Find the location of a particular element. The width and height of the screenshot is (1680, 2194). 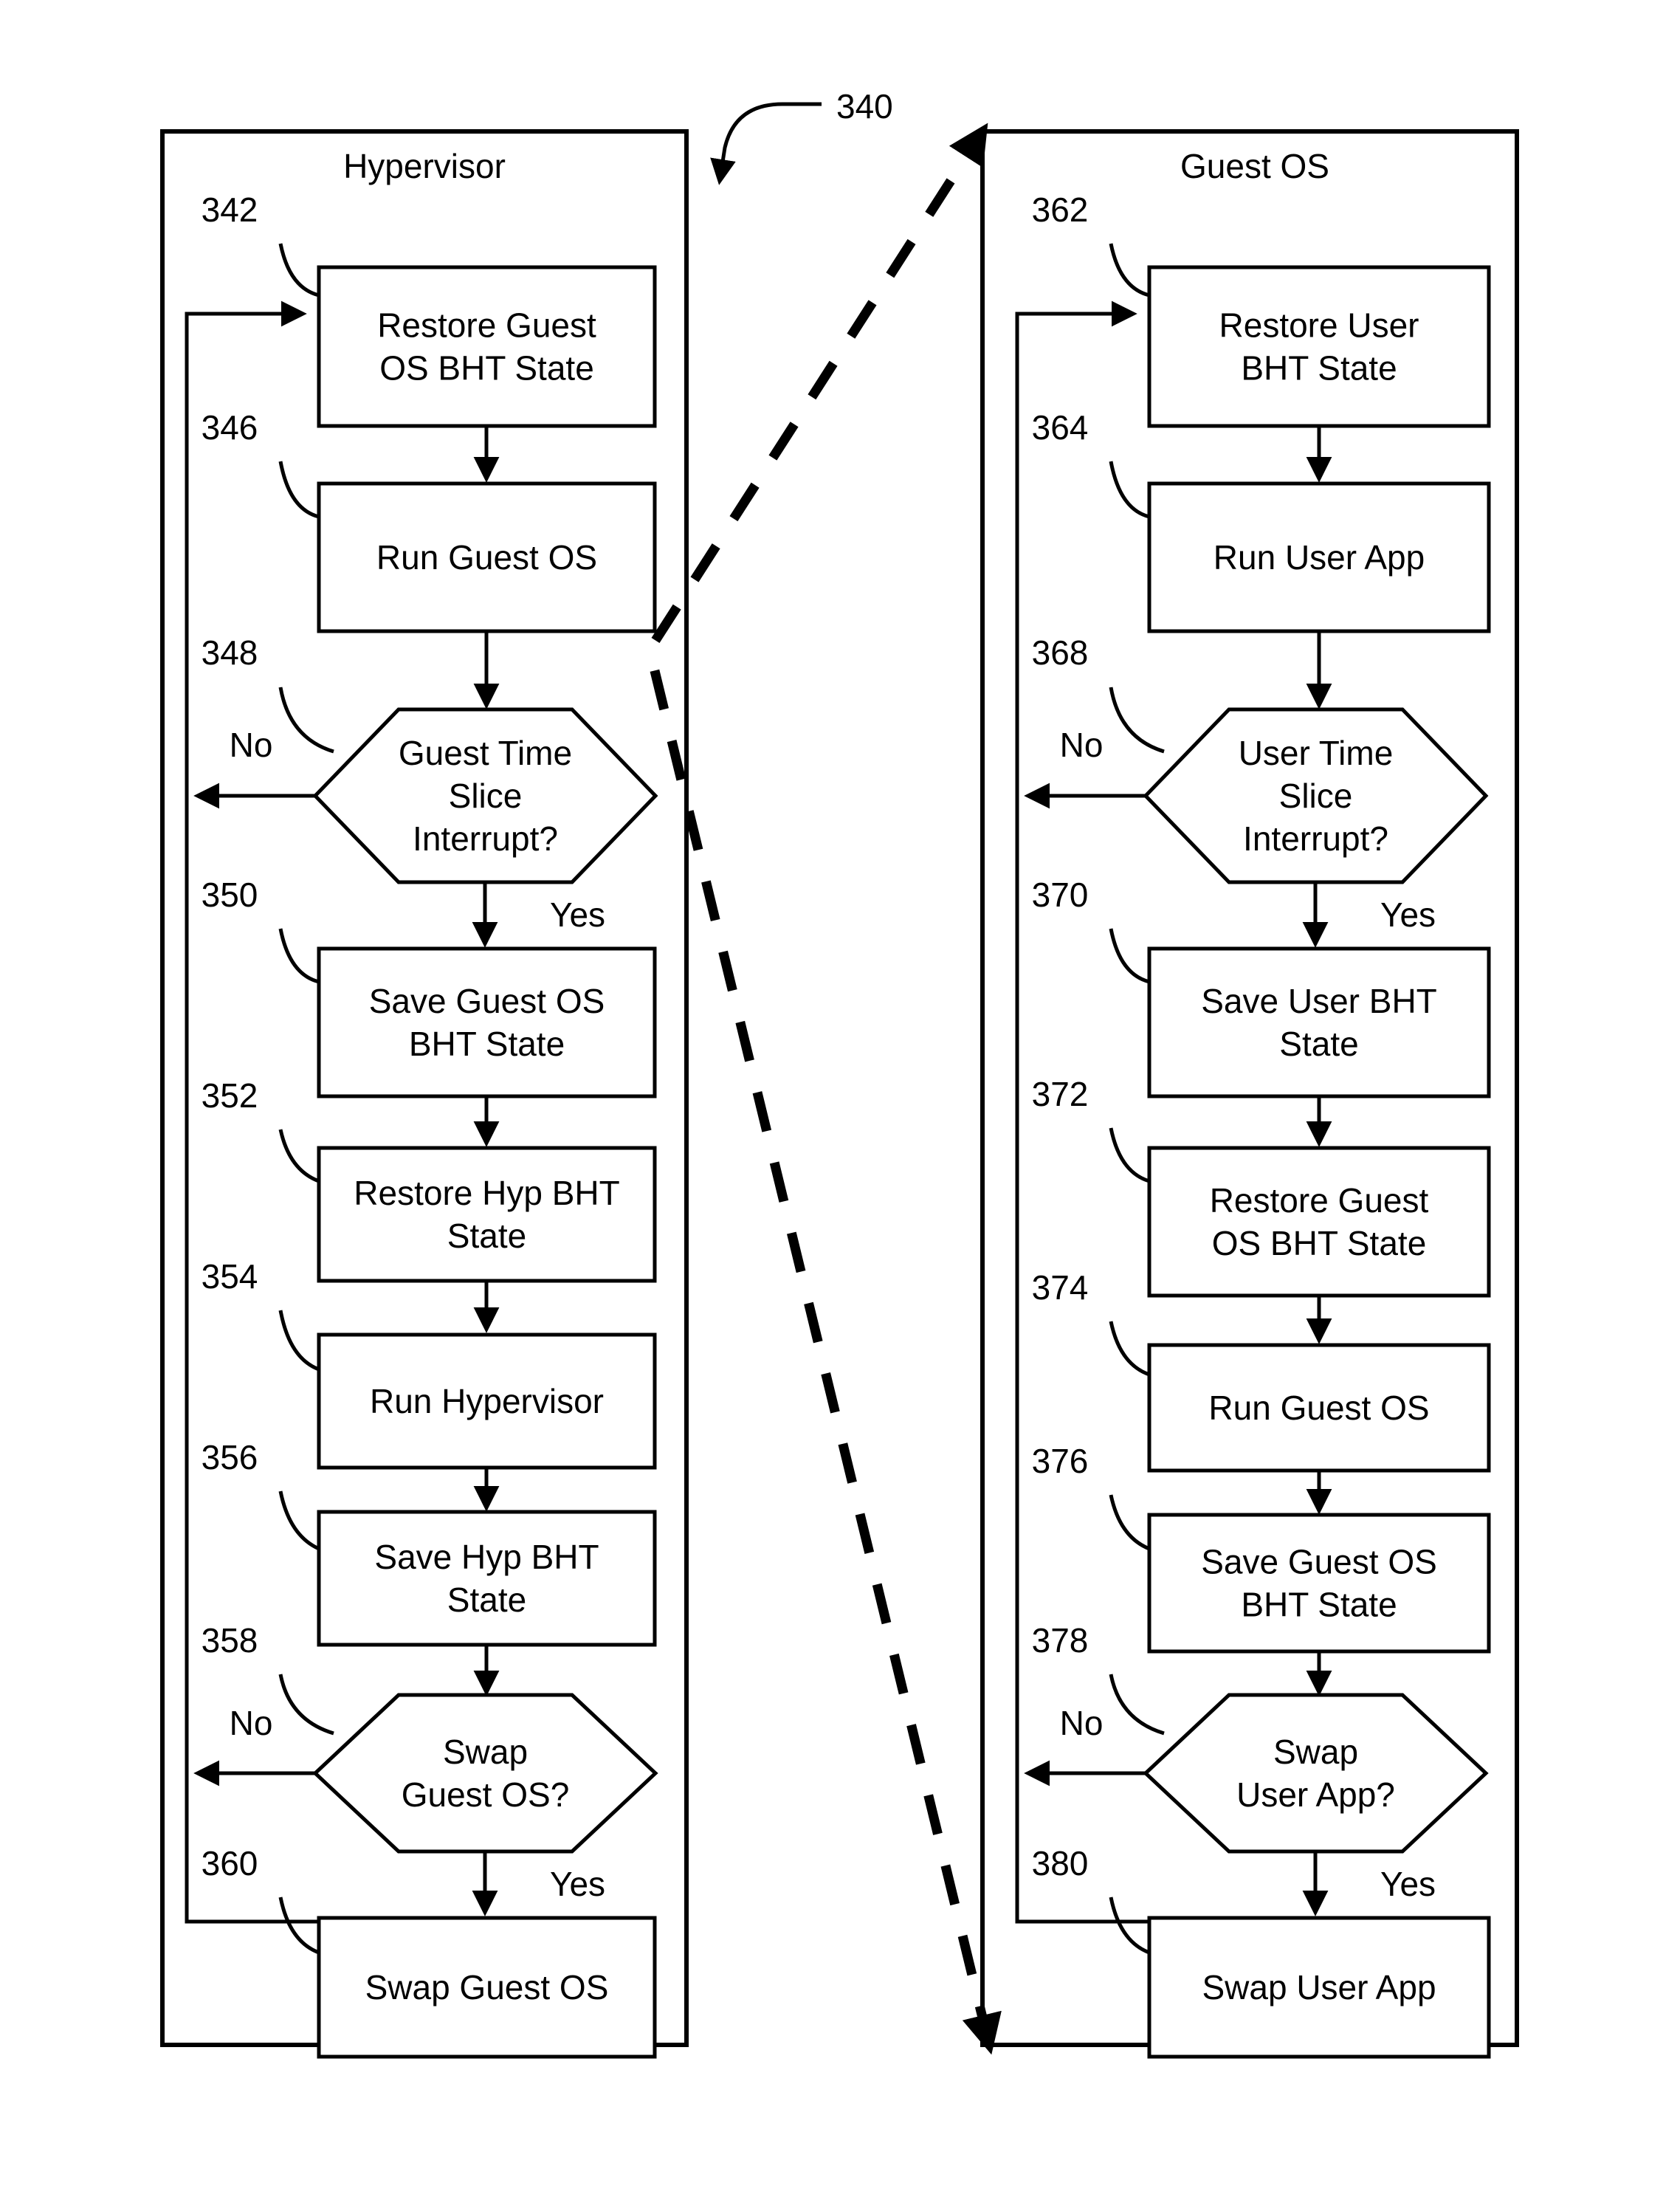

node-342-label-line-2: OS BHT State is located at coordinates (486, 368).